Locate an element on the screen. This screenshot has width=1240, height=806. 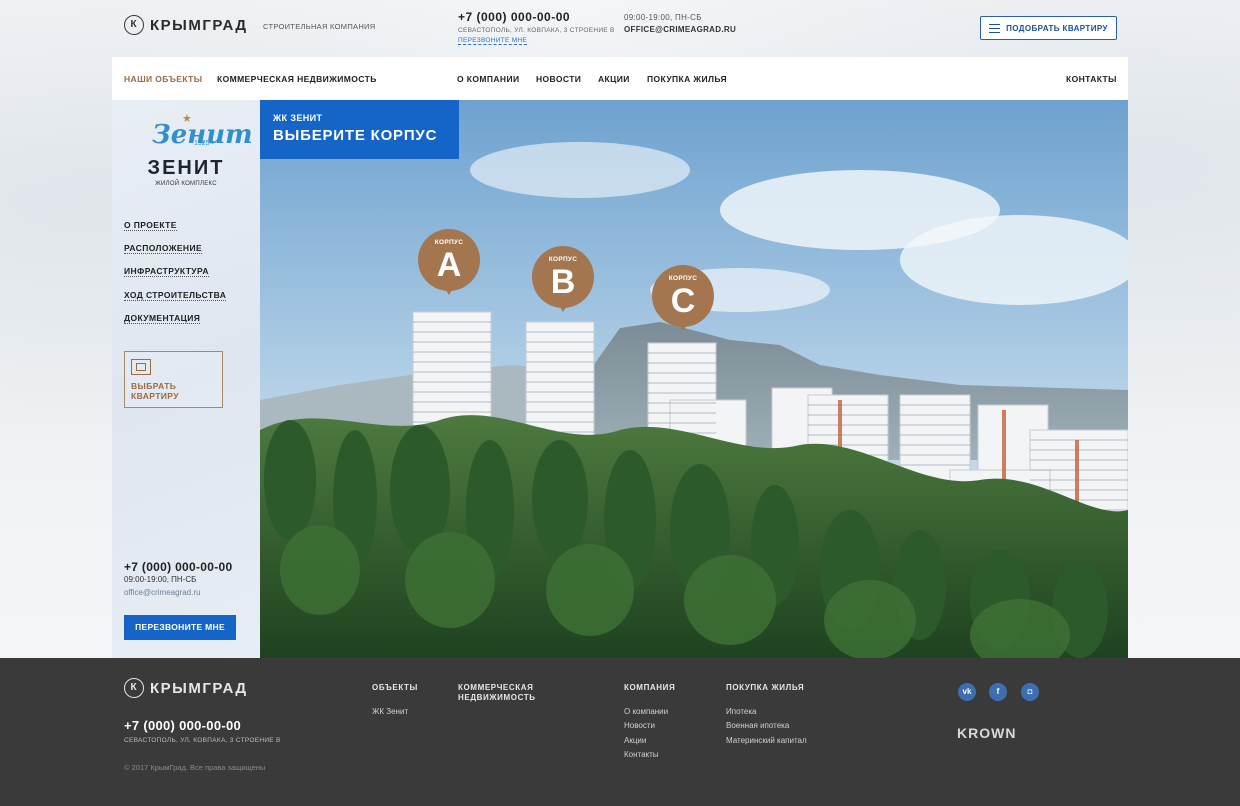
building-pin-c: КОРПУС C is located at coordinates (683, 301).